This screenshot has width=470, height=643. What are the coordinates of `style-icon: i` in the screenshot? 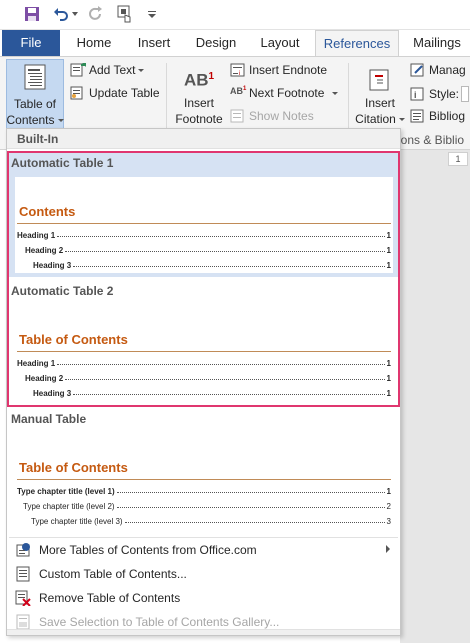 It's located at (418, 94).